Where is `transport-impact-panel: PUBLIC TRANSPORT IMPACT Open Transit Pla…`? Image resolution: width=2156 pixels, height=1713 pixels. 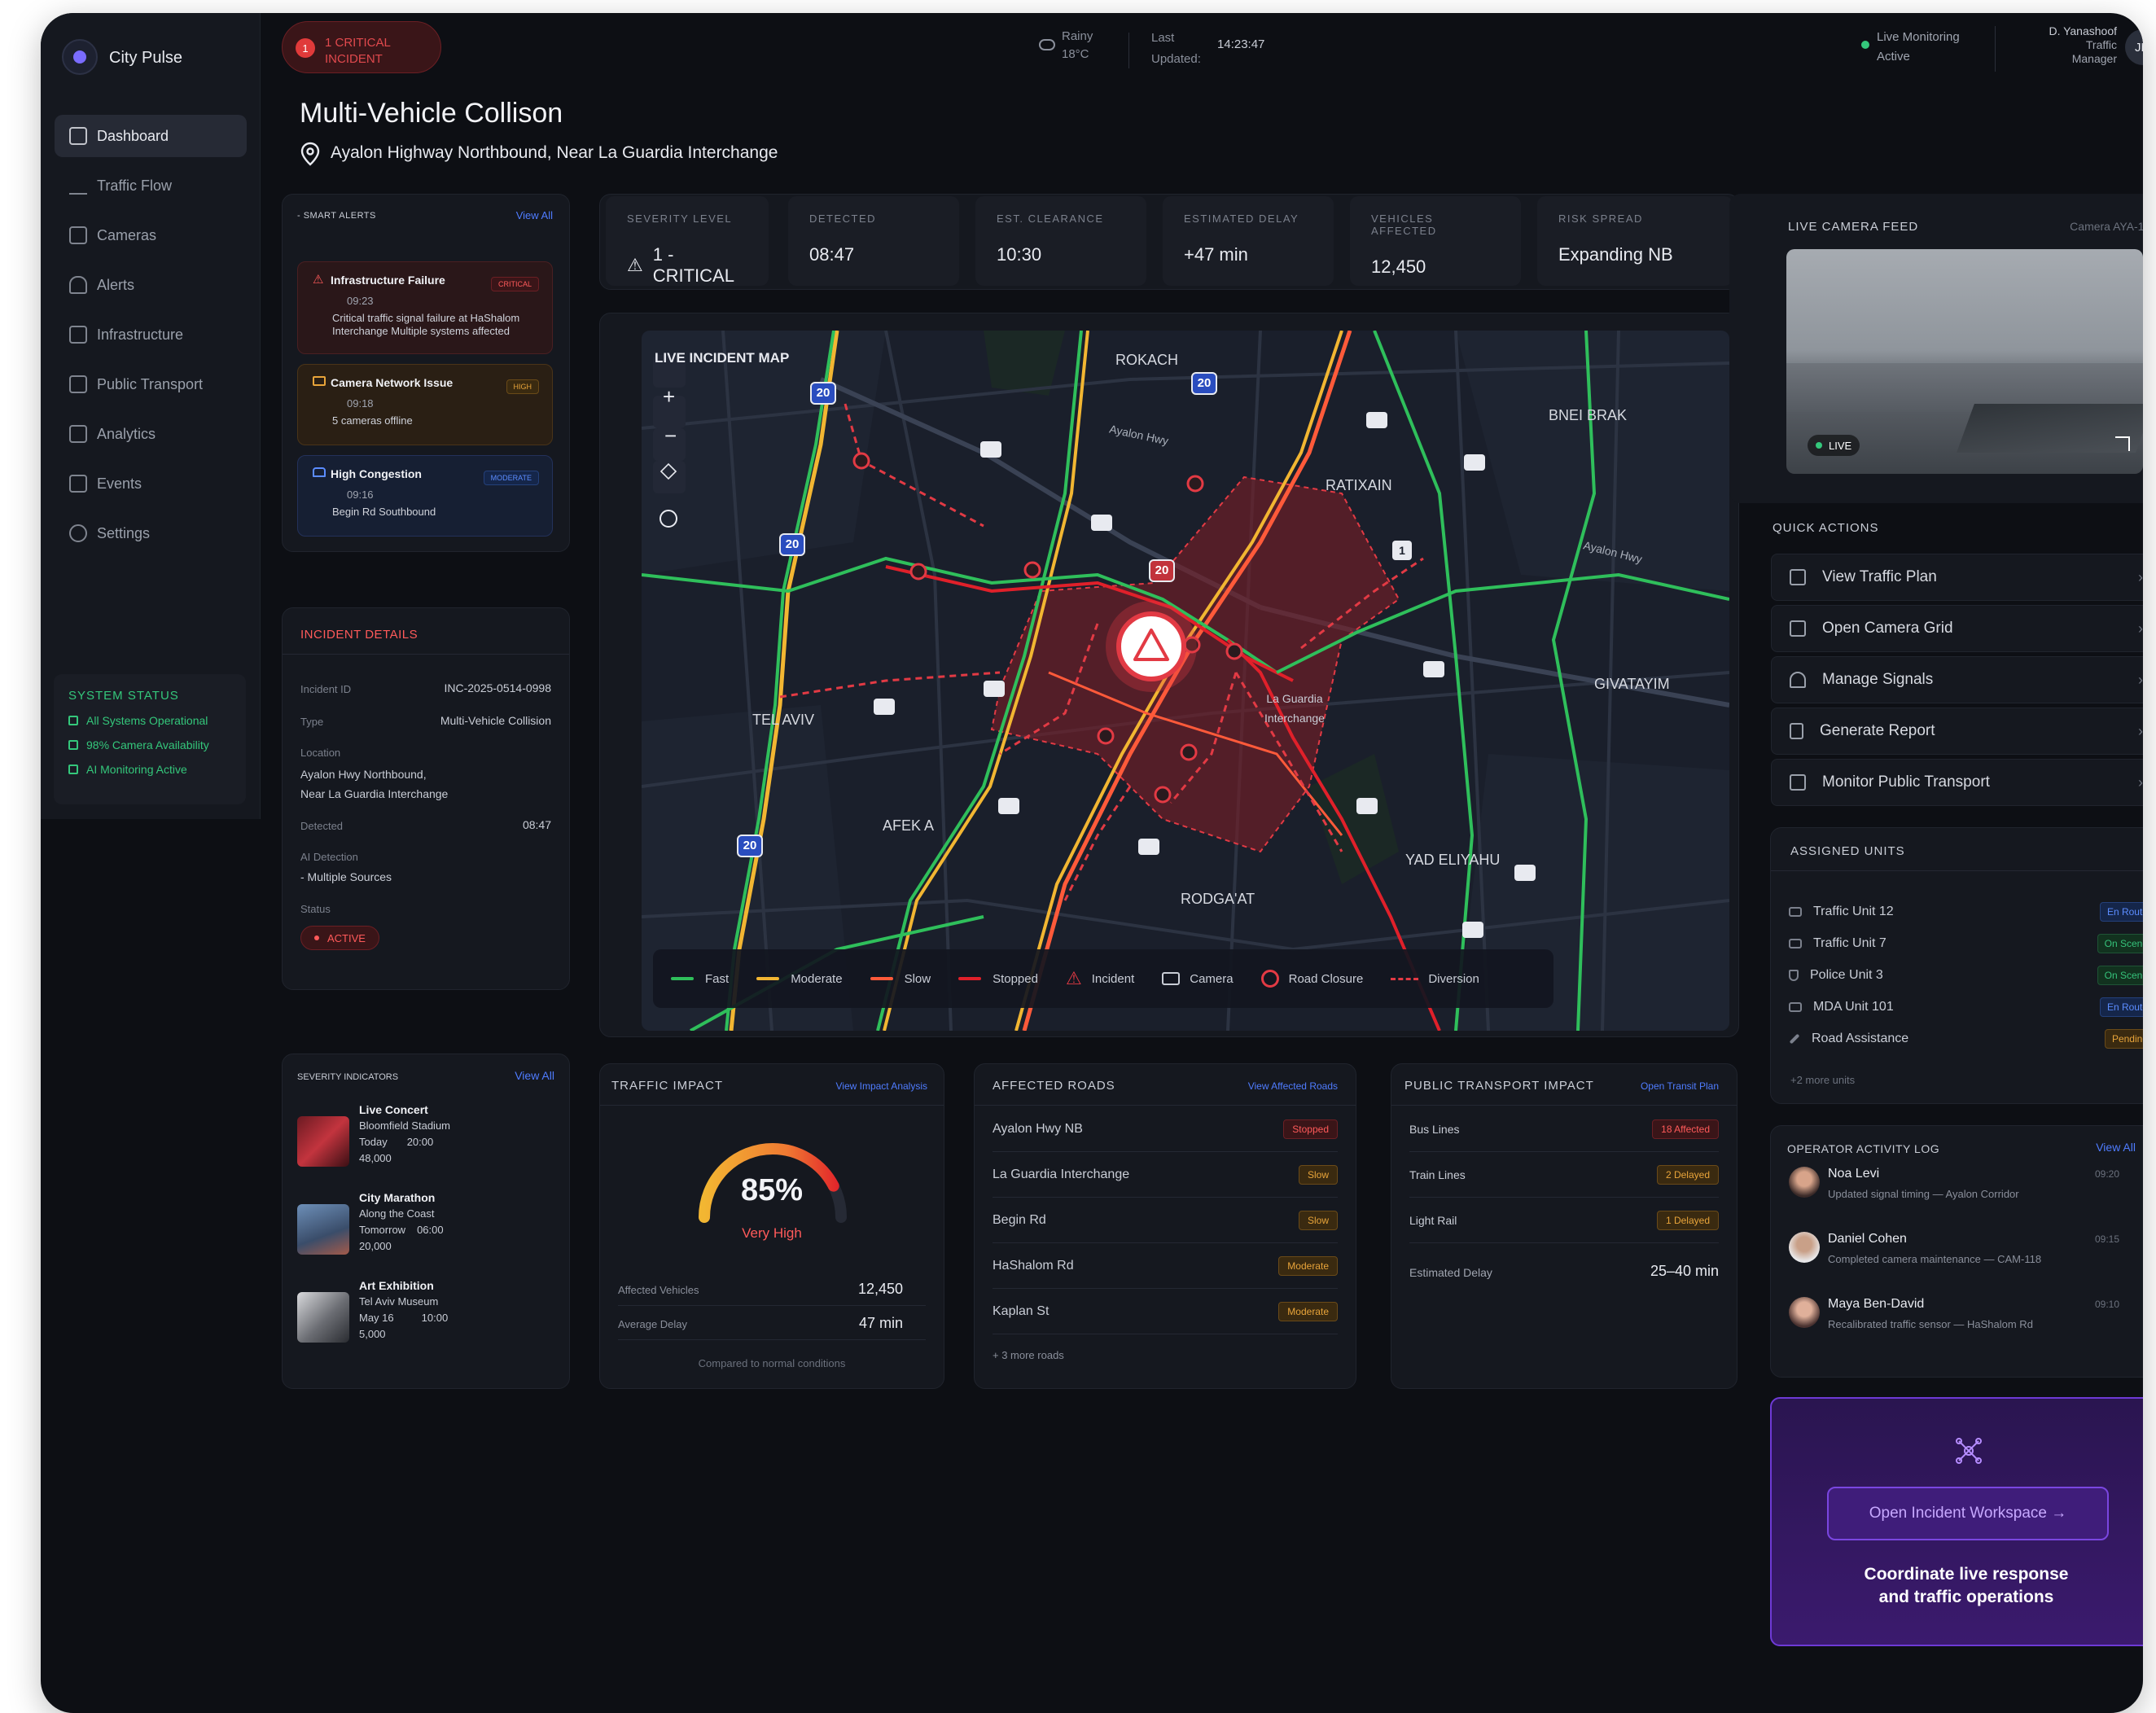 transport-impact-panel: PUBLIC TRANSPORT IMPACT Open Transit Pla… is located at coordinates (1565, 1226).